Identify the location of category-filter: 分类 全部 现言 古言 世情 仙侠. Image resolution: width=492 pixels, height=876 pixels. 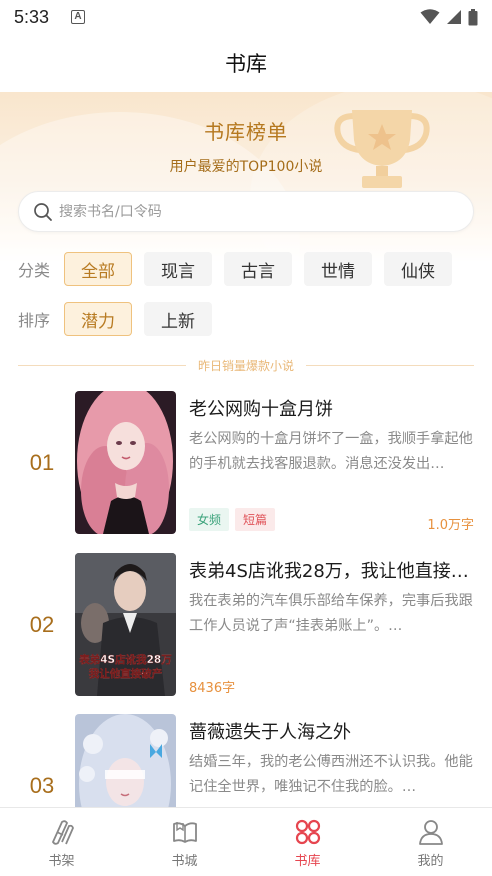
(235, 269).